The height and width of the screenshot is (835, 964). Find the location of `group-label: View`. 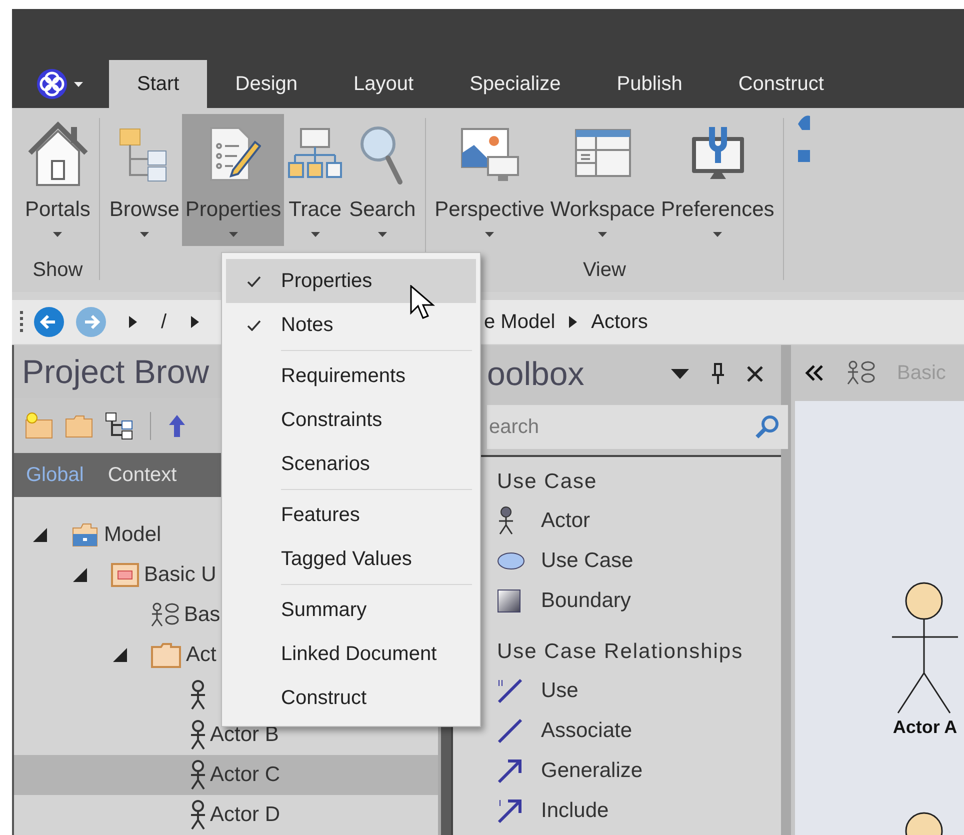

group-label: View is located at coordinates (604, 270).